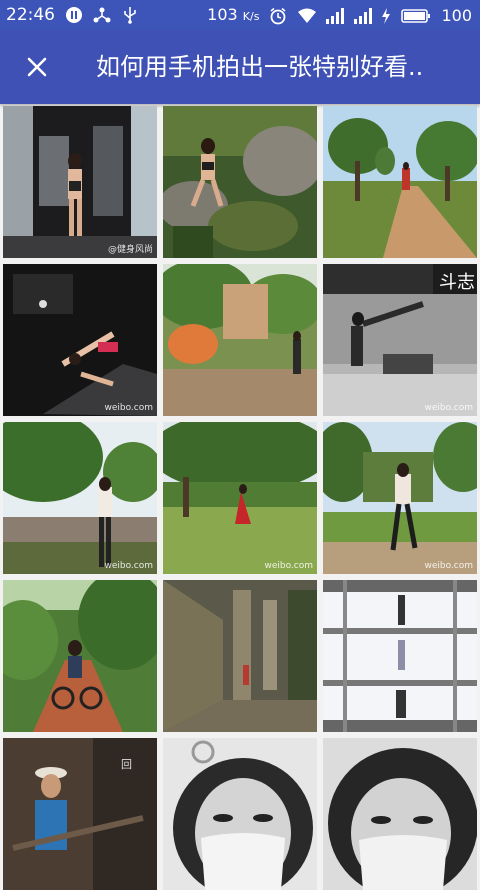 The image size is (480, 890). What do you see at coordinates (126, 764) in the screenshot?
I see `svg-text: 回` at bounding box center [126, 764].